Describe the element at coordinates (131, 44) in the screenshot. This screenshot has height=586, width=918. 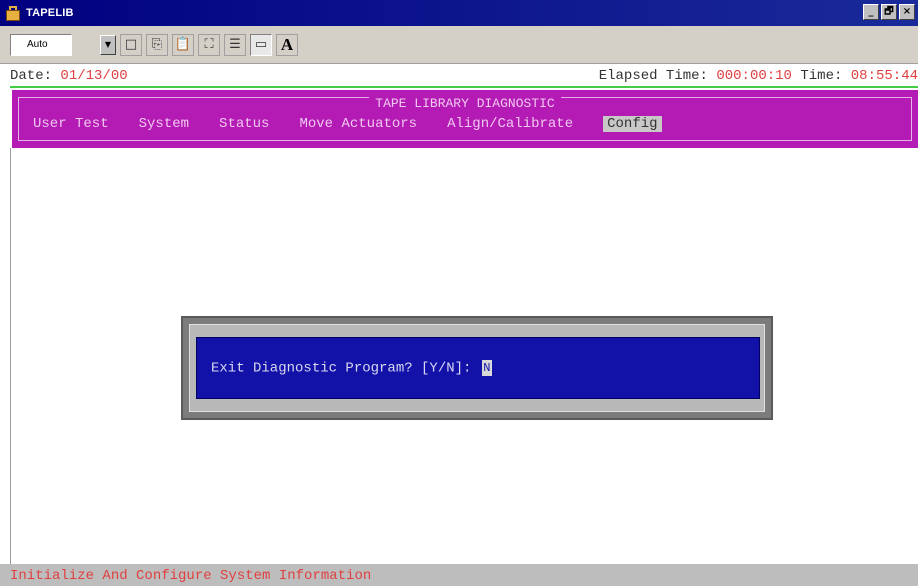
I see `blank-page-icon: □` at that location.